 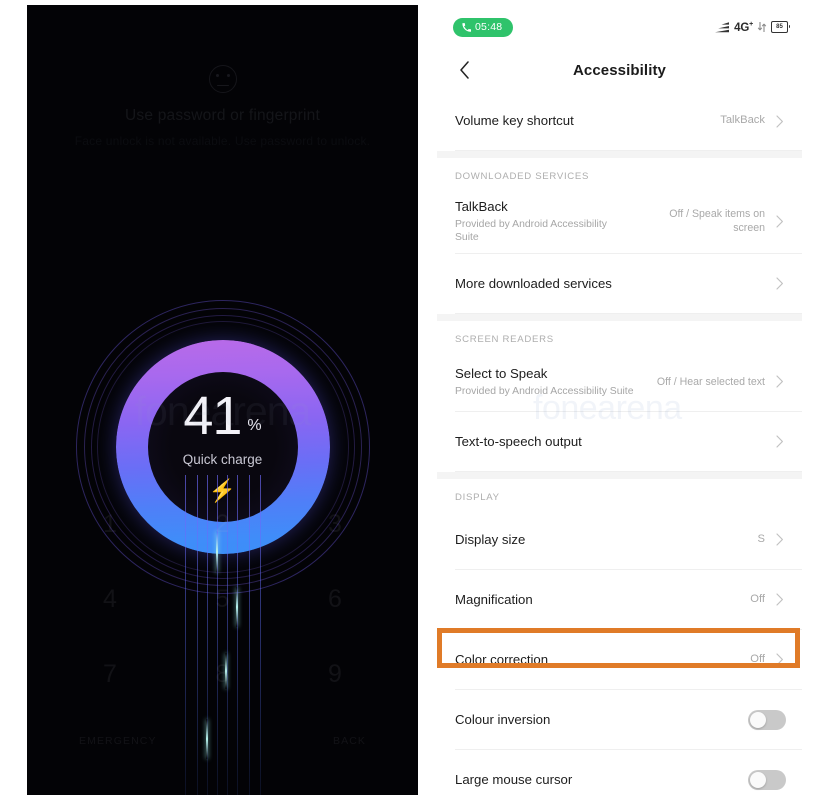 What do you see at coordinates (489, 27) in the screenshot?
I see `call-duration-text: 05:48` at bounding box center [489, 27].